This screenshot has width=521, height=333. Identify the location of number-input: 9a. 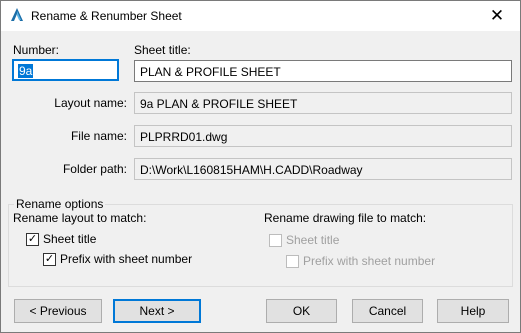
(65, 70).